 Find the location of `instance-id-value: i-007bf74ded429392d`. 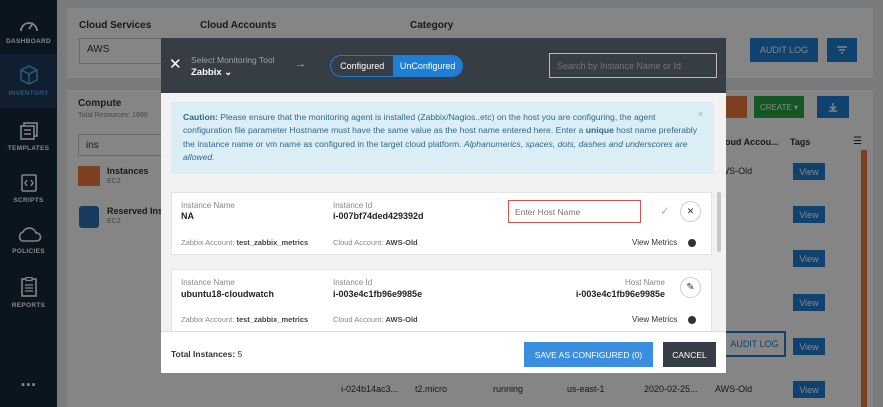

instance-id-value: i-007bf74ded429392d is located at coordinates (378, 216).